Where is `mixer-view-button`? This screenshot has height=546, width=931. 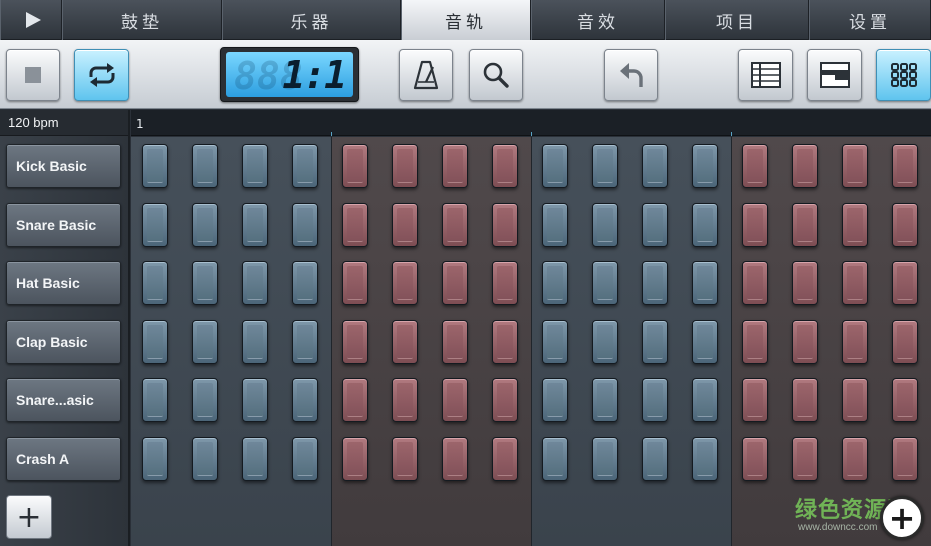
mixer-view-button is located at coordinates (834, 75).